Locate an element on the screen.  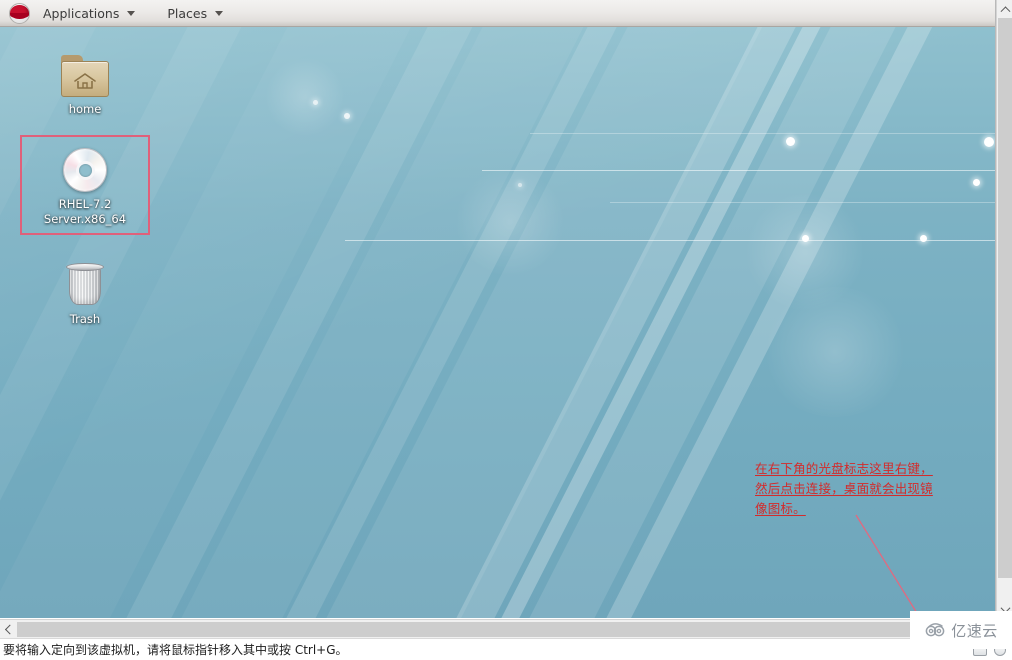
chevron-left-icon is located at coordinates (9, 629).